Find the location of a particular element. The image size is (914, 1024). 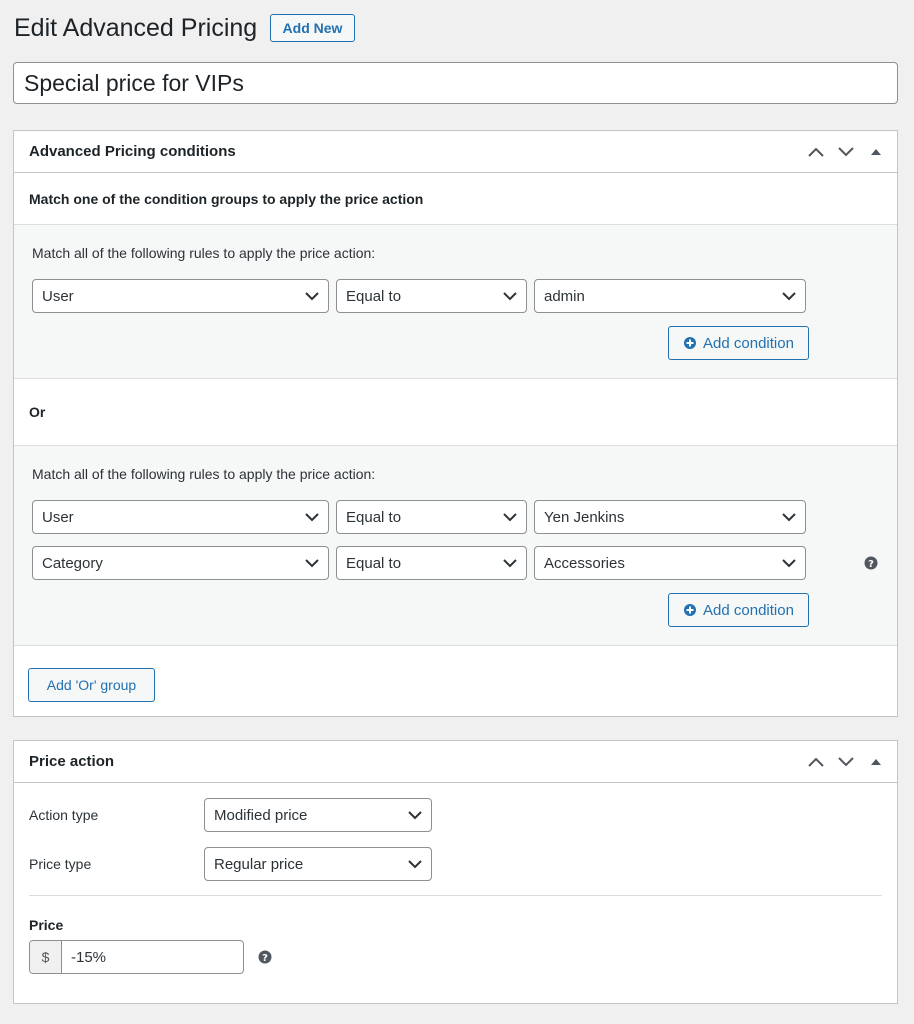

action-type-label: Action type is located at coordinates (64, 815).